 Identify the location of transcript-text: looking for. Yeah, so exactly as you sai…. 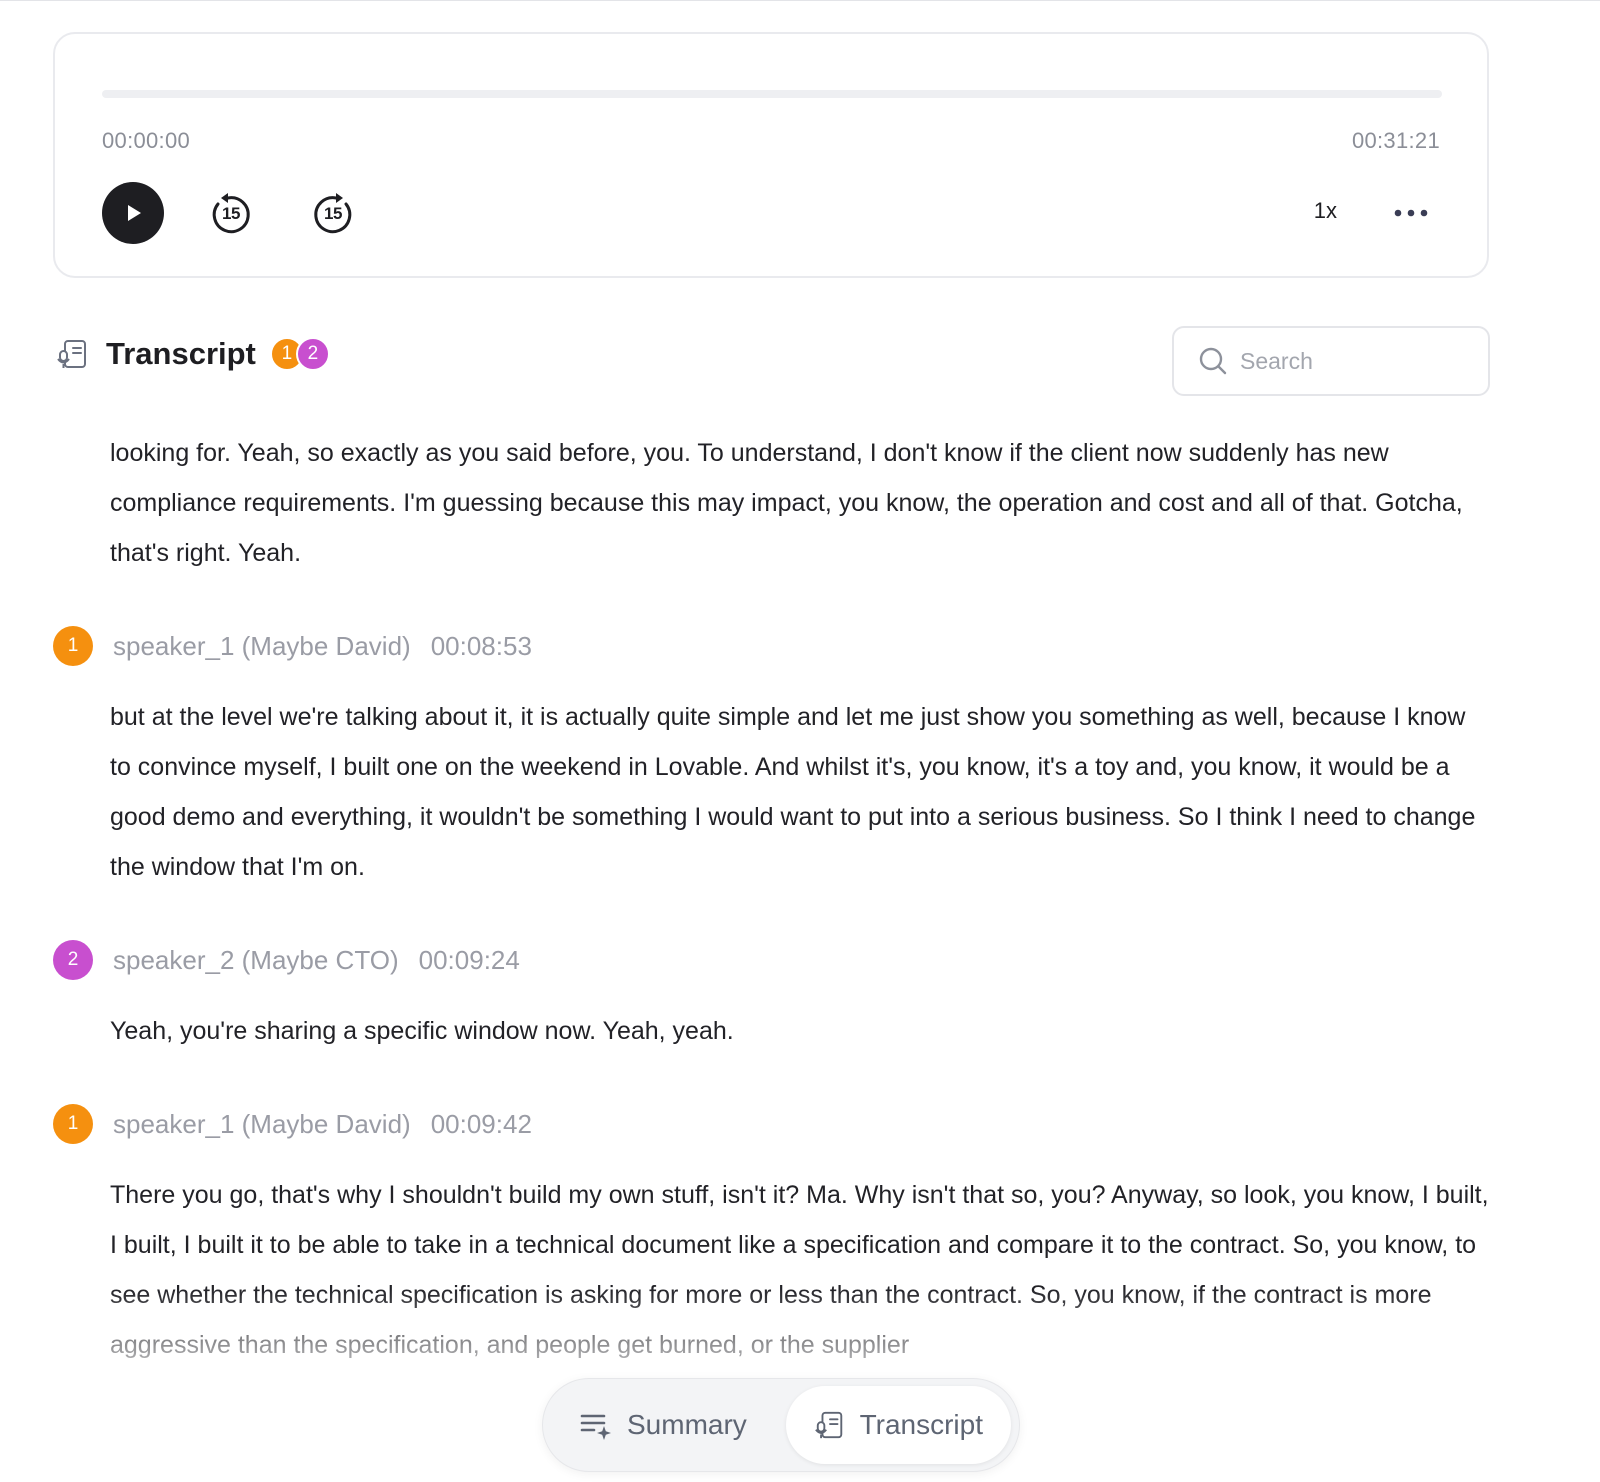
(786, 503).